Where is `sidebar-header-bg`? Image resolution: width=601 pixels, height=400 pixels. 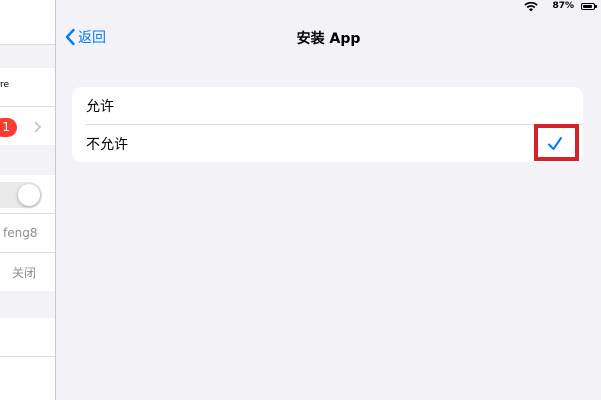 sidebar-header-bg is located at coordinates (27, 22).